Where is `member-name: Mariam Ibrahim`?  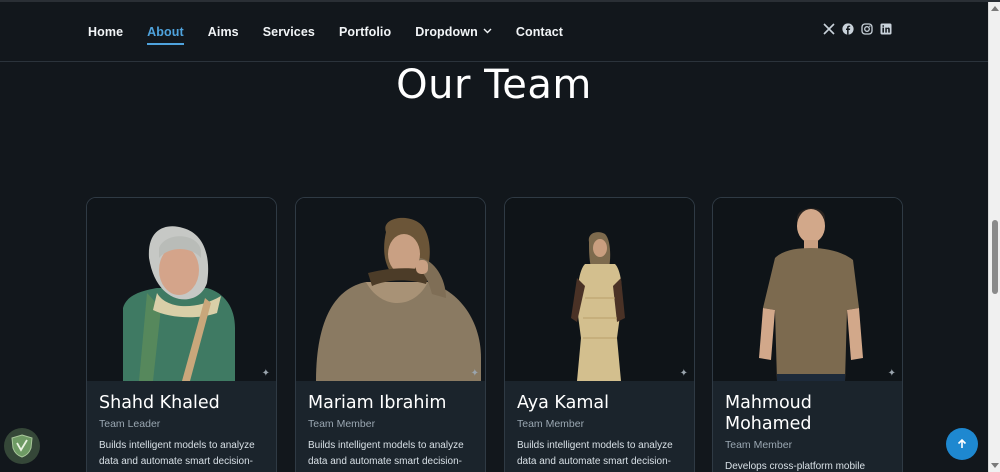
member-name: Mariam Ibrahim is located at coordinates (377, 403).